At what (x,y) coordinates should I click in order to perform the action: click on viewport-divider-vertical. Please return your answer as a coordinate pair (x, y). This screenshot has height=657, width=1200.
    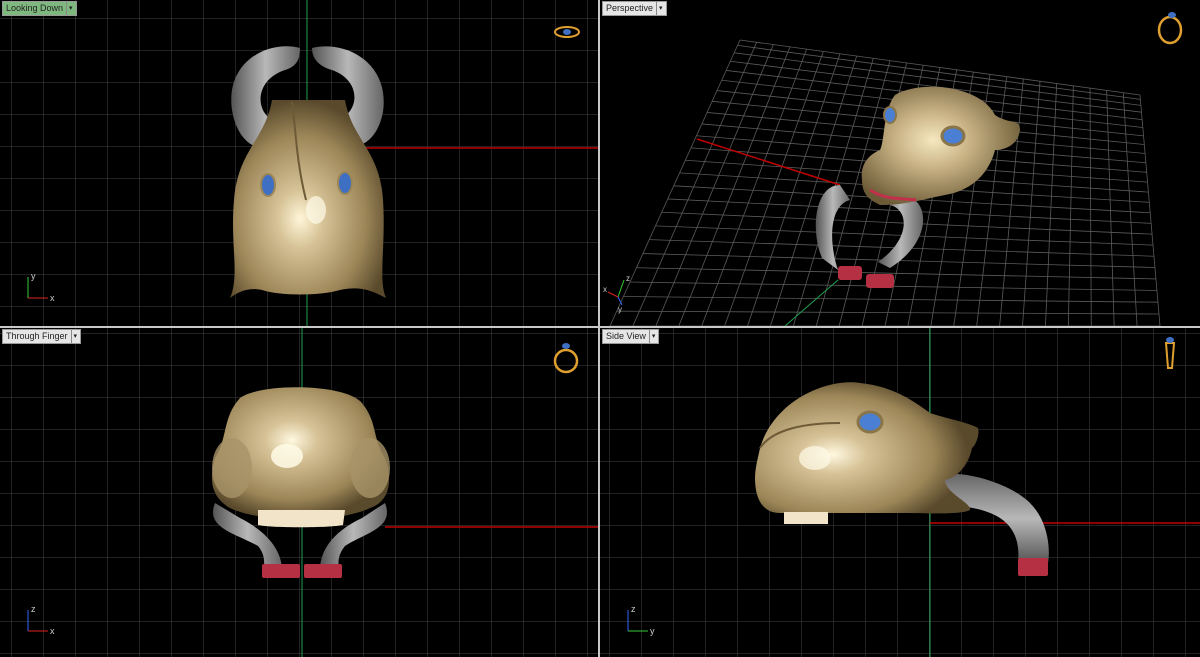
    Looking at the image, I should click on (599, 328).